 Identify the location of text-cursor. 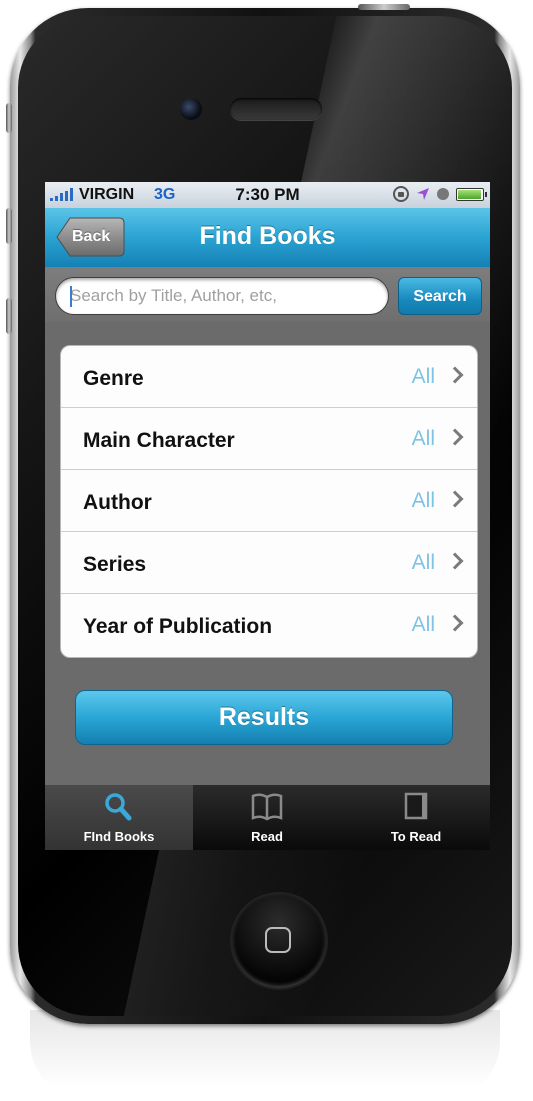
(71, 296).